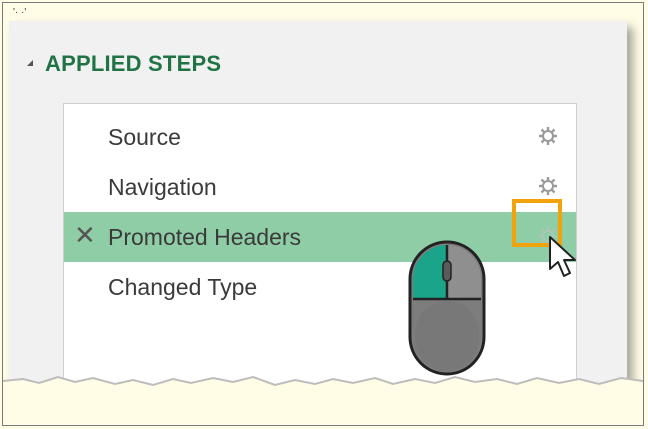 The height and width of the screenshot is (429, 648). What do you see at coordinates (323, 393) in the screenshot?
I see `torn-edge` at bounding box center [323, 393].